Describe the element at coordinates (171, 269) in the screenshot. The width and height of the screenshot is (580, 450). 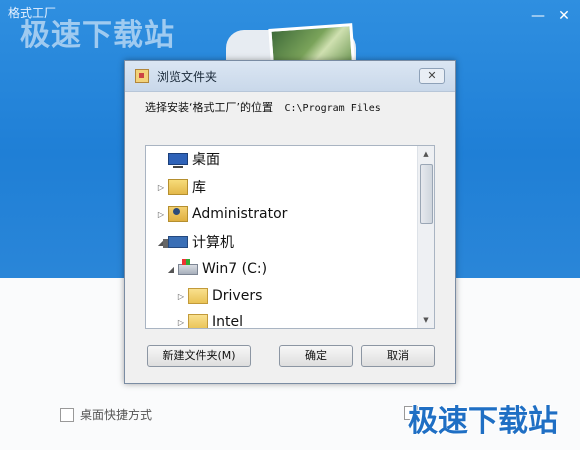
I see `collapse-arrow-icon: ◢` at that location.